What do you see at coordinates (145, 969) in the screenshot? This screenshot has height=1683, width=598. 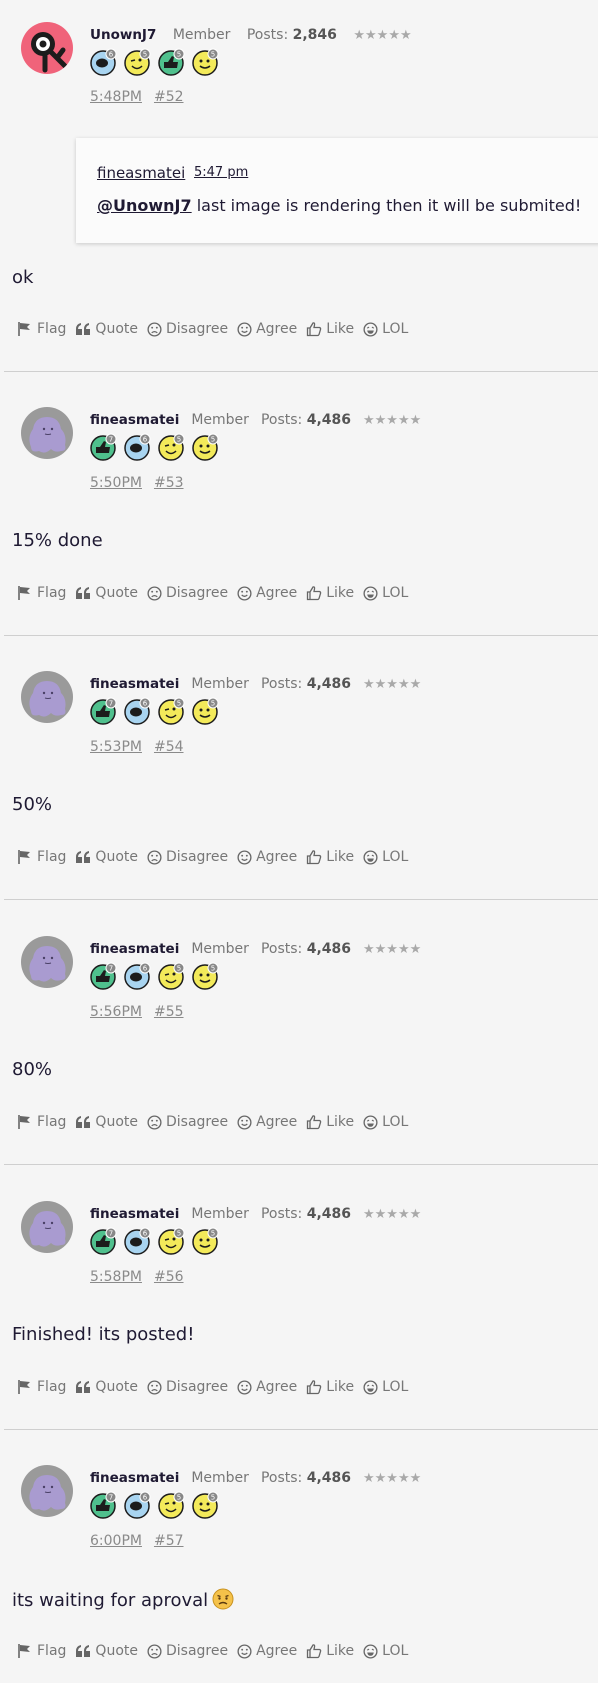 I see `svg-text: 6` at bounding box center [145, 969].